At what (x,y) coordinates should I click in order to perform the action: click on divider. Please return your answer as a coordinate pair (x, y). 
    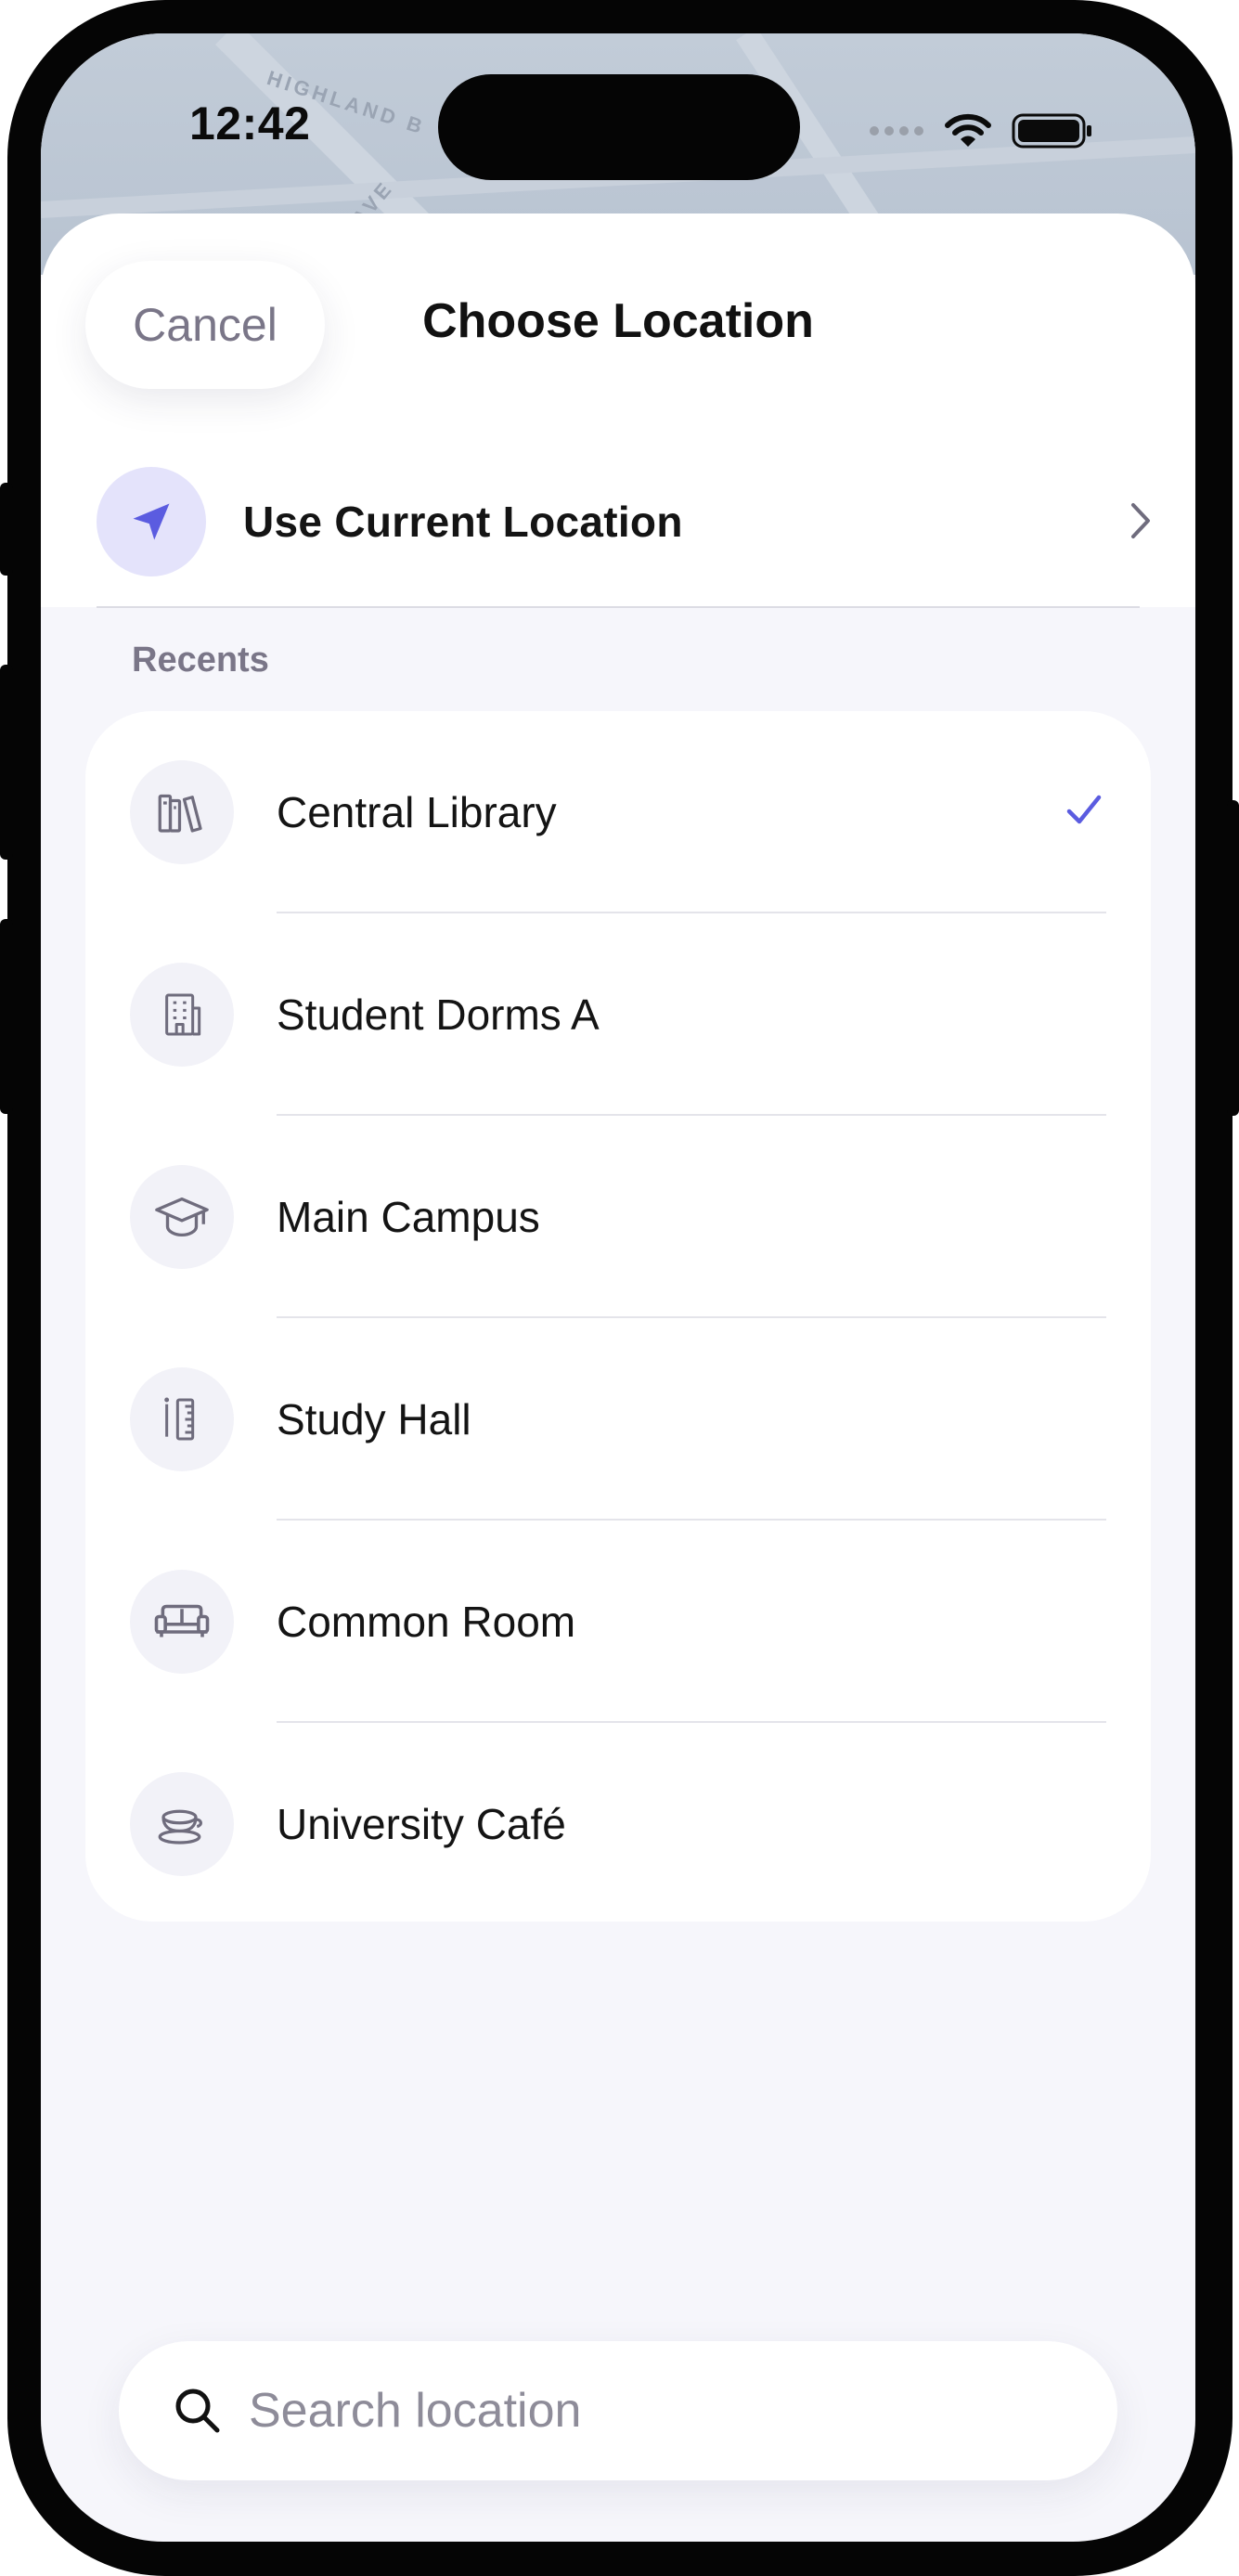
    Looking at the image, I should click on (618, 607).